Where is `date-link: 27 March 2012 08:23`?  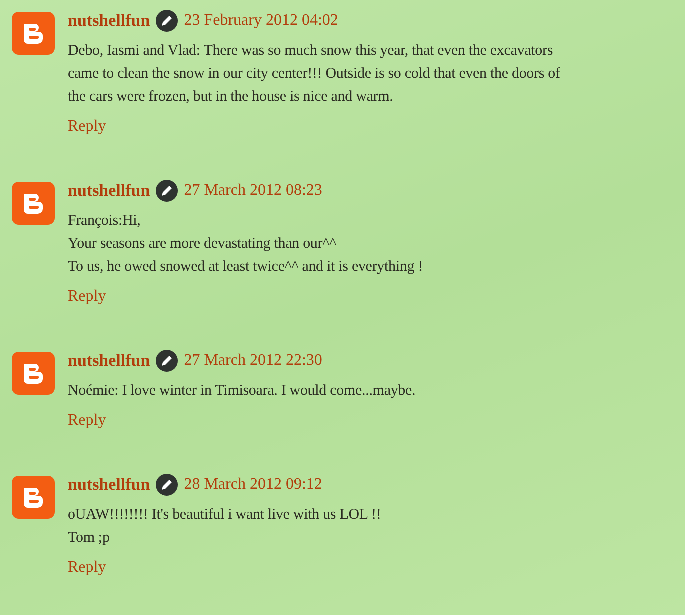 date-link: 27 March 2012 08:23 is located at coordinates (253, 191).